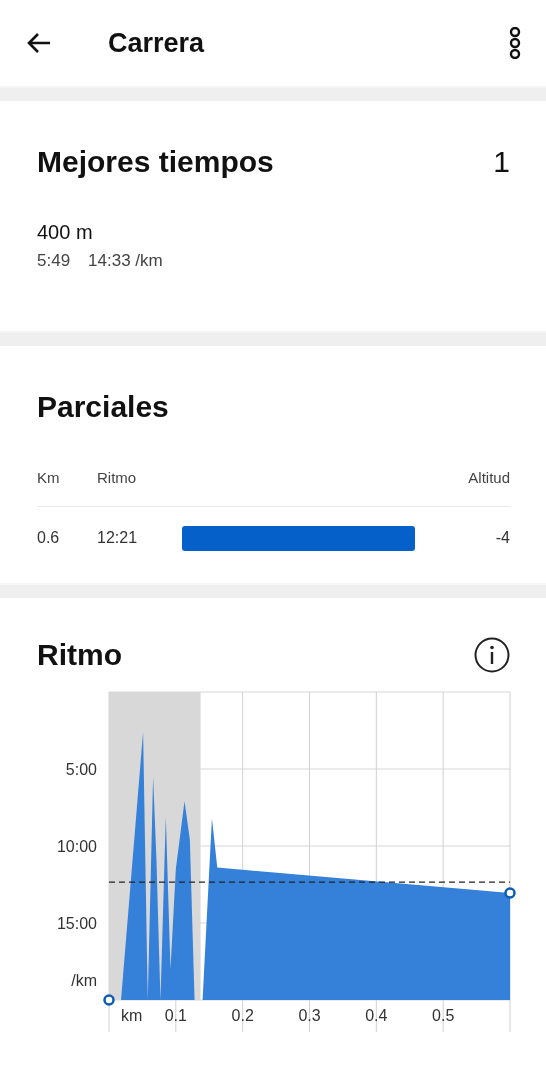  Describe the element at coordinates (515, 43) in the screenshot. I see `more-options-icon` at that location.